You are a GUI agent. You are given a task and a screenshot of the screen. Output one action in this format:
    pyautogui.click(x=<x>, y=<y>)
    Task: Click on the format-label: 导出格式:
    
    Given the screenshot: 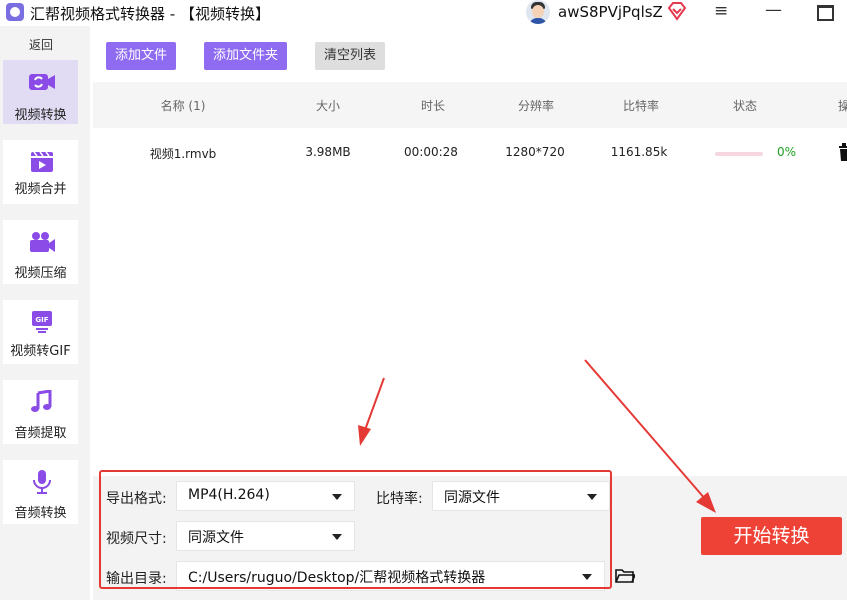 What is the action you would take?
    pyautogui.click(x=136, y=499)
    